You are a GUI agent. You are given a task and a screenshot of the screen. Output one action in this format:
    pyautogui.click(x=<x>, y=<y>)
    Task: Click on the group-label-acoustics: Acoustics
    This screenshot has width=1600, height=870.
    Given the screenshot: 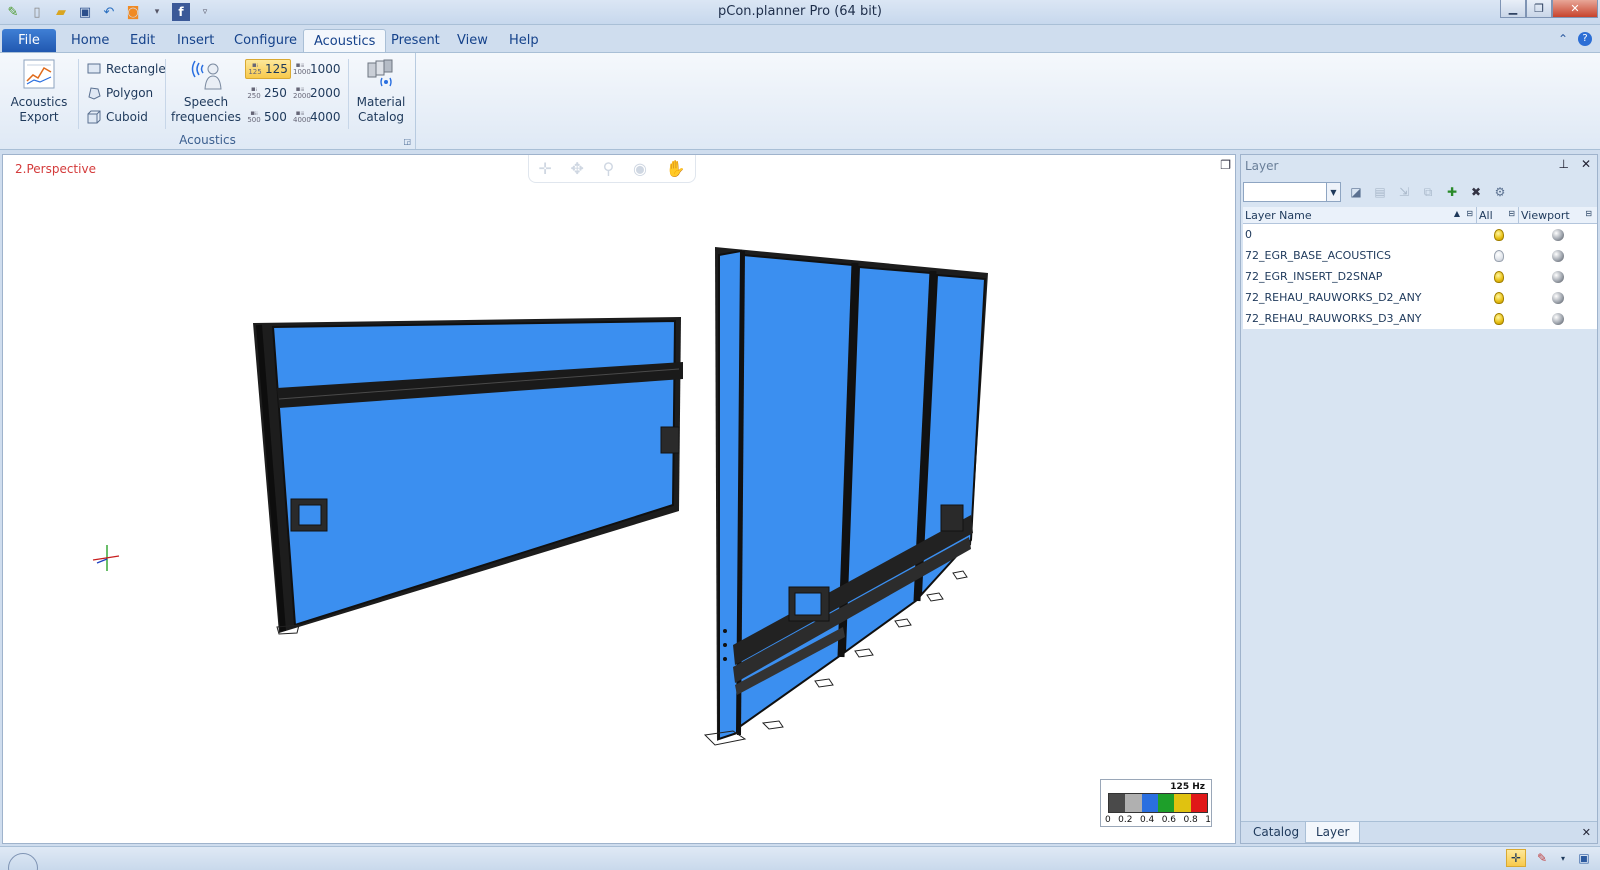 What is the action you would take?
    pyautogui.click(x=207, y=140)
    